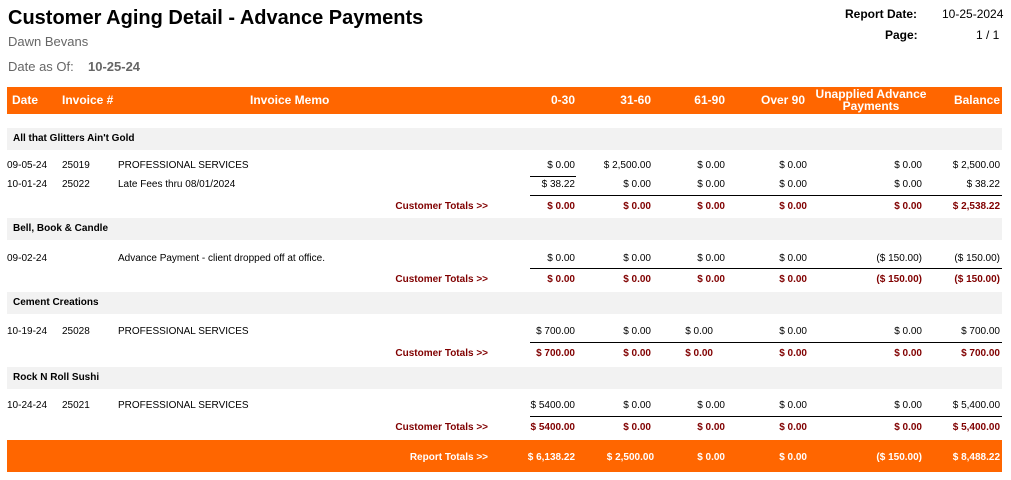  Describe the element at coordinates (976, 100) in the screenshot. I see `column-header-balance: Balance` at that location.